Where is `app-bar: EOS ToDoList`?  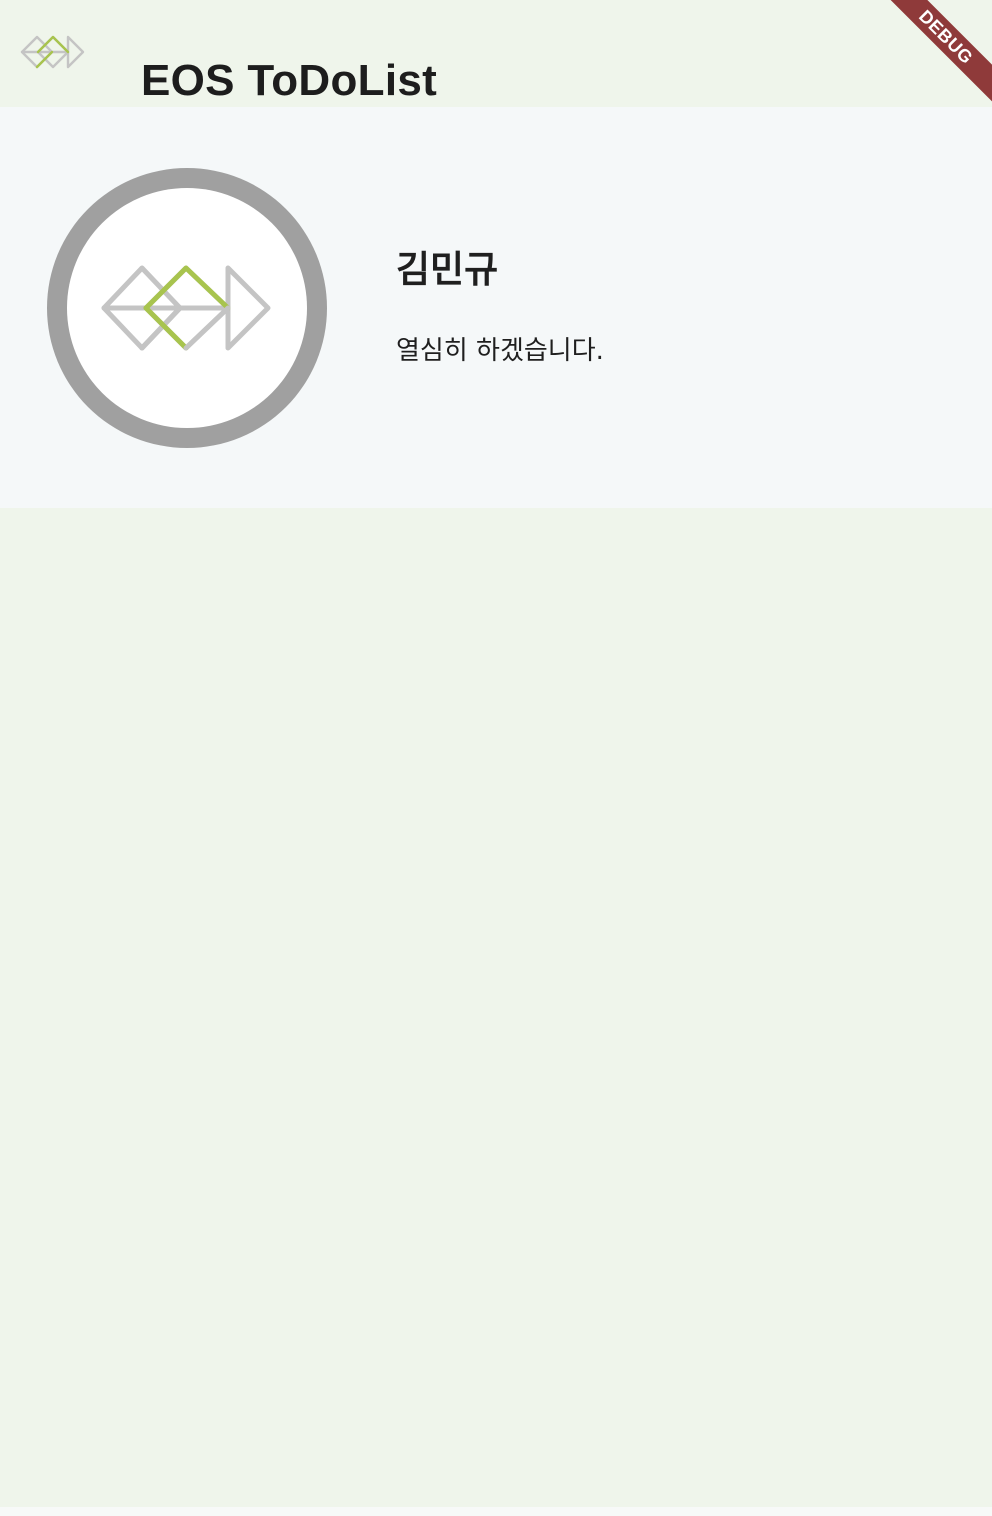
app-bar: EOS ToDoList is located at coordinates (496, 53).